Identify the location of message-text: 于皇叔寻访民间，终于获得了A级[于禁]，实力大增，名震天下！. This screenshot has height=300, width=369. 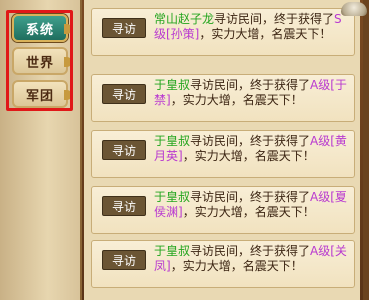
(252, 93).